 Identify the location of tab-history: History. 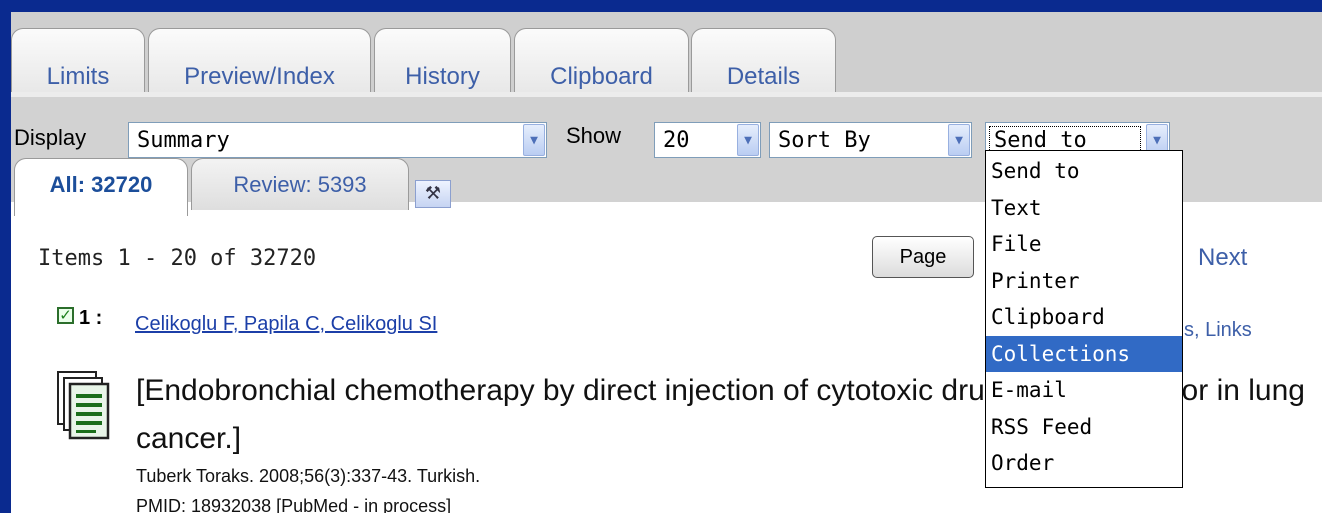
(442, 60).